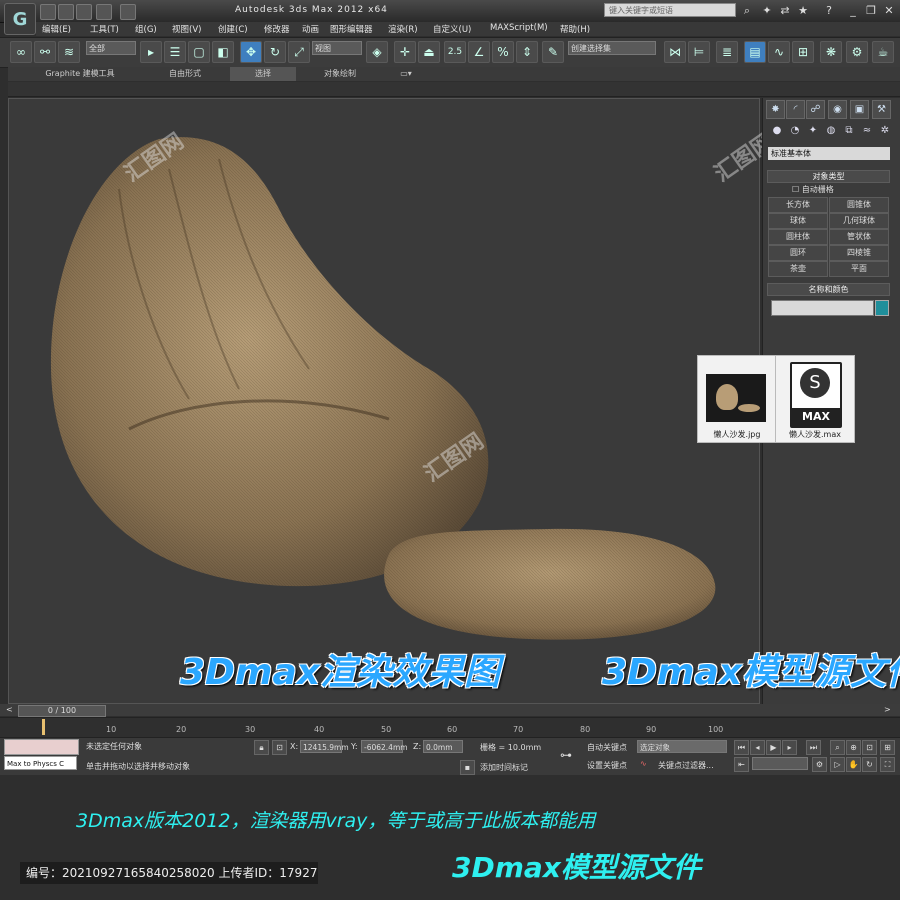 This screenshot has width=900, height=900. What do you see at coordinates (887, 709) in the screenshot?
I see `next-frame-icon: >` at bounding box center [887, 709].